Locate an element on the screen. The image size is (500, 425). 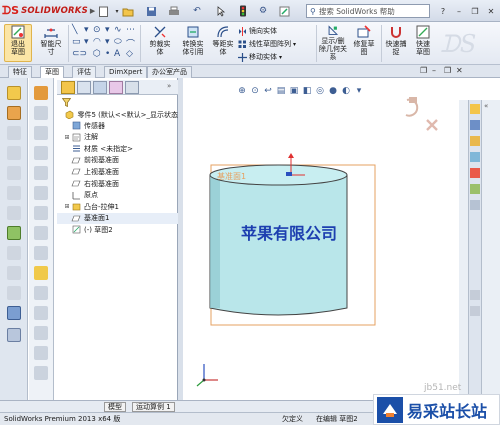
options-gear-icon: ⚙ is located at coordinates (263, 11).